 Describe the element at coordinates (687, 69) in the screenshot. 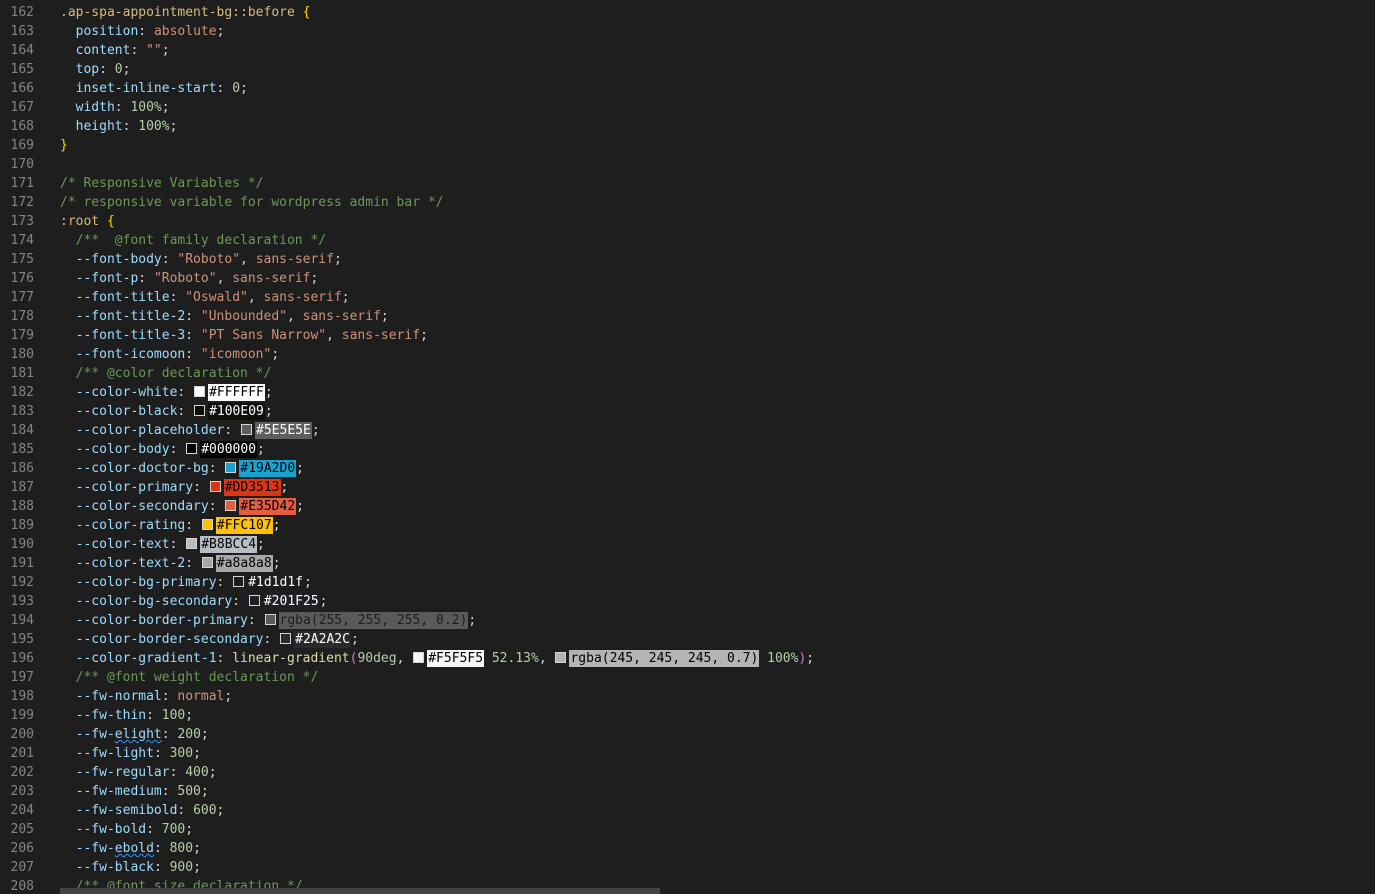

I see `code-line: 165 top: 0;` at that location.